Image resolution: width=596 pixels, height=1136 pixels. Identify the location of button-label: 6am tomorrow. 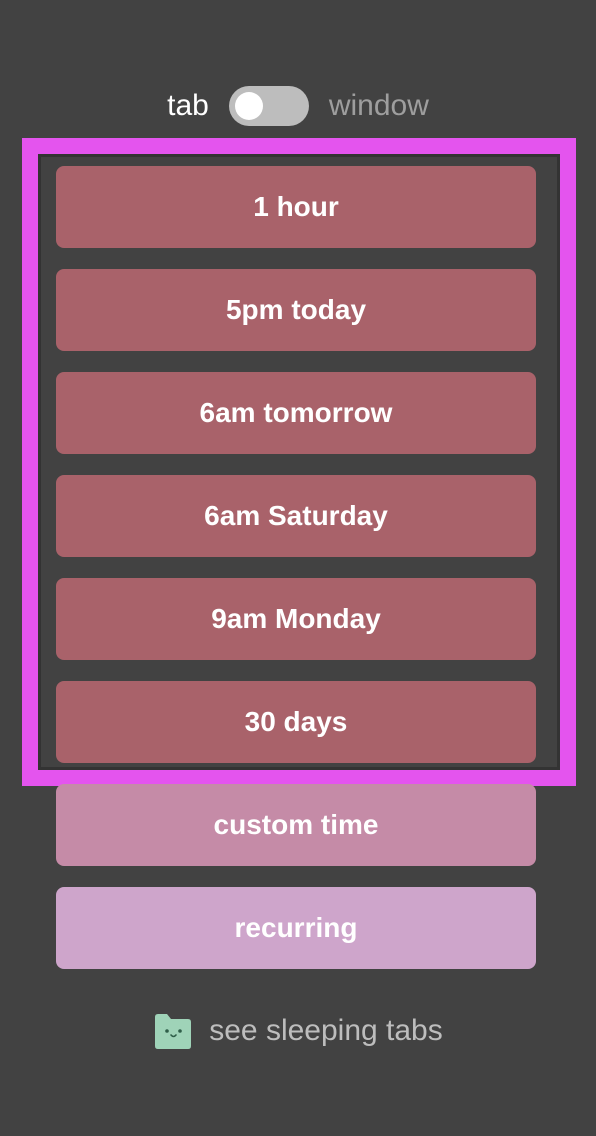
(296, 412).